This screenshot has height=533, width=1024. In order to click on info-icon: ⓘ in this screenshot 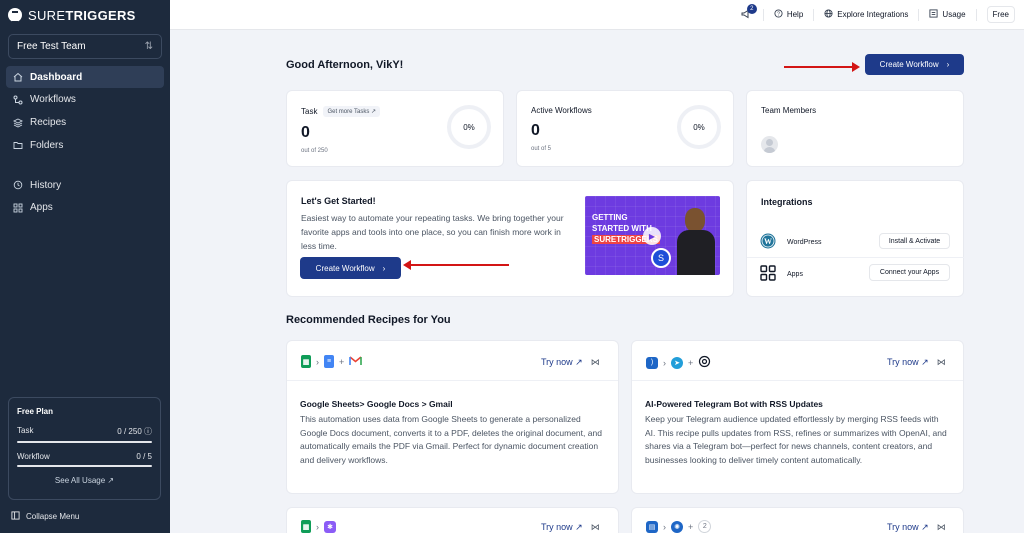, I will do `click(148, 431)`.